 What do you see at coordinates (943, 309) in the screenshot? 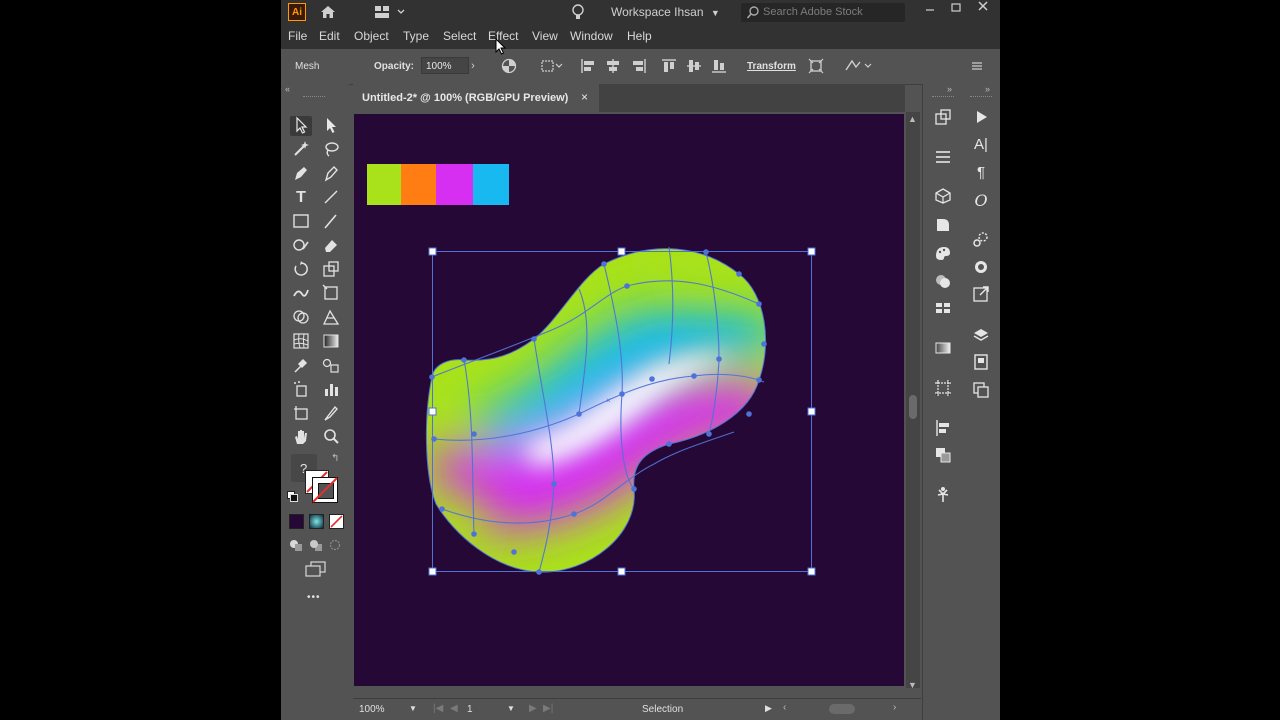
I see `swatches-panel-icon` at bounding box center [943, 309].